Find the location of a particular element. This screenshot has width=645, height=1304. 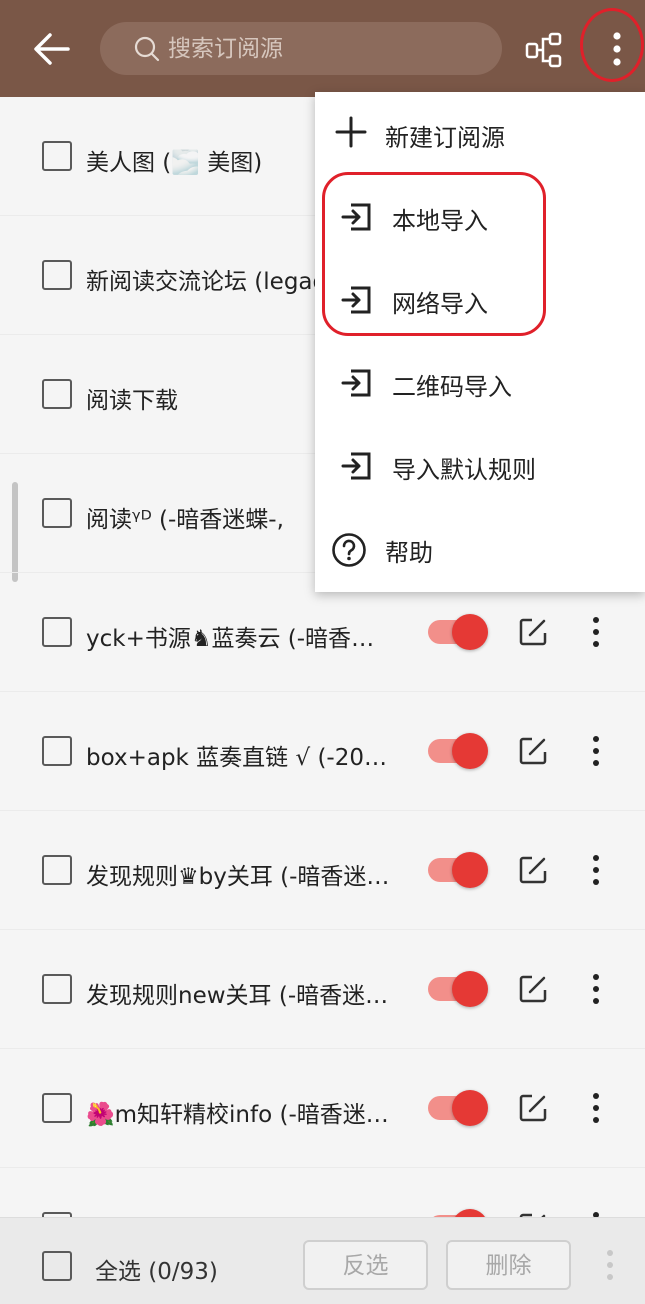

help-icon is located at coordinates (349, 550).